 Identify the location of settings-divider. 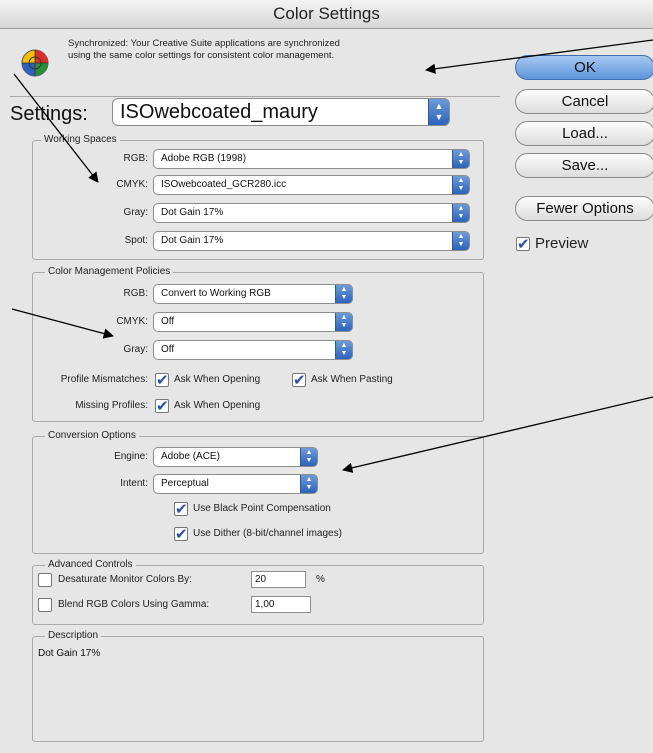
(255, 96).